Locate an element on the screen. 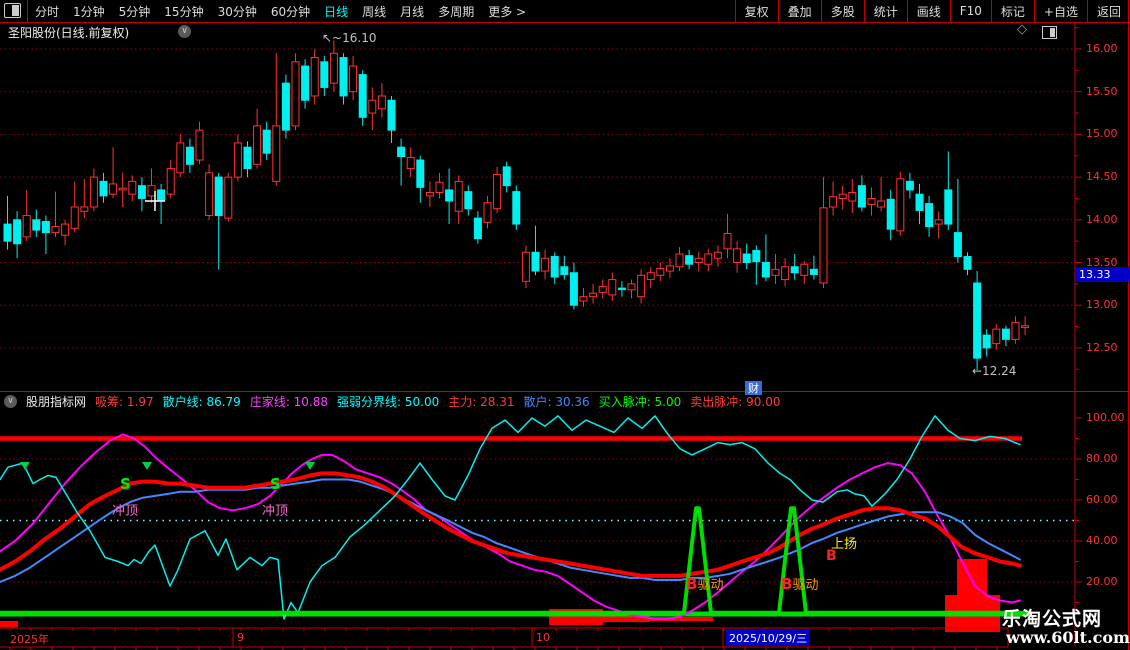 The width and height of the screenshot is (1130, 650). current-date-badge: 2025/10/29/三 is located at coordinates (768, 637).